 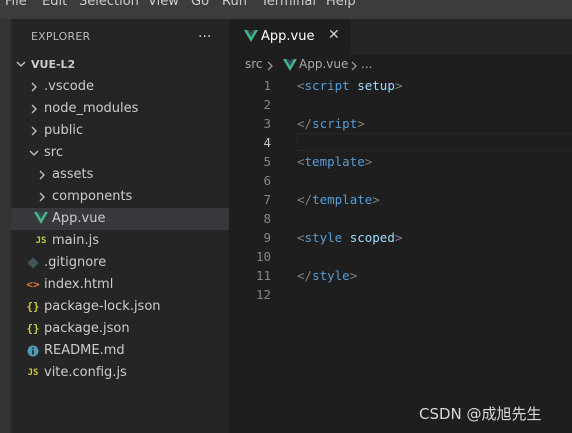 What do you see at coordinates (267, 237) in the screenshot?
I see `line-number: 9` at bounding box center [267, 237].